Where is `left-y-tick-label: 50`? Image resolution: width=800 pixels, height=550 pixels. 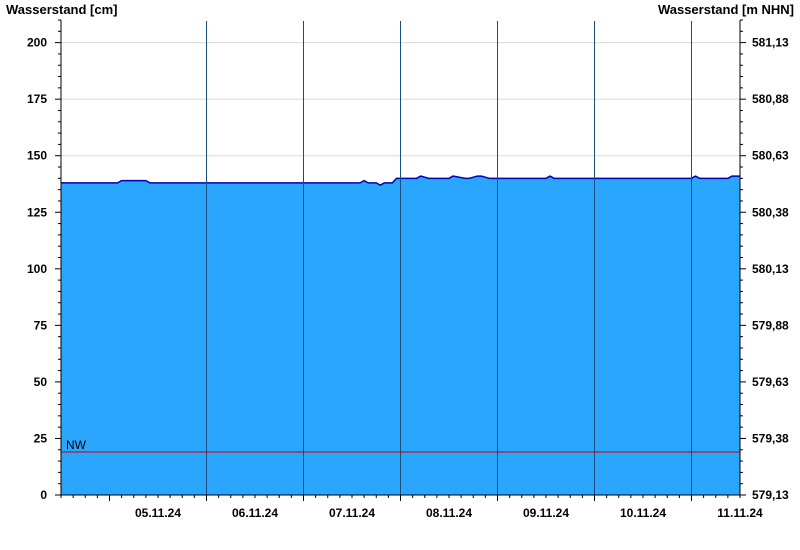 left-y-tick-label: 50 is located at coordinates (41, 382).